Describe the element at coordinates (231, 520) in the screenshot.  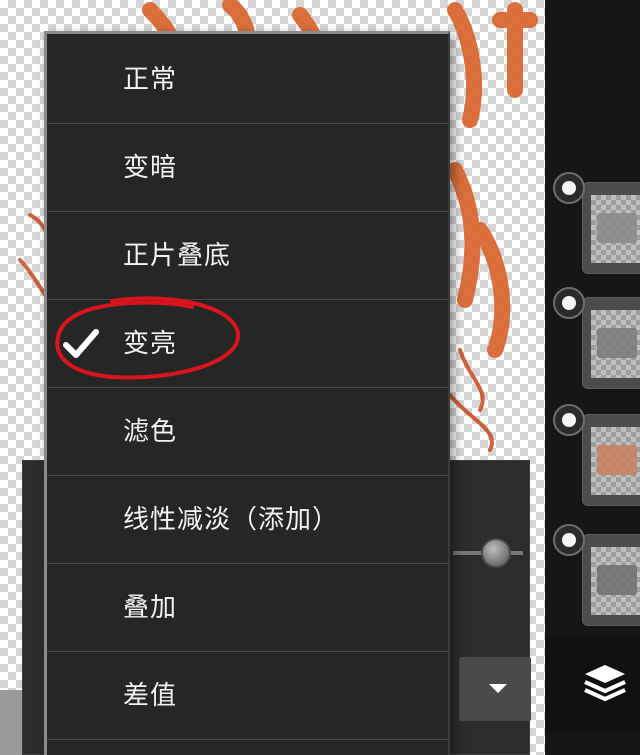
I see `blend-mode-label: 线性减淡（添加）` at that location.